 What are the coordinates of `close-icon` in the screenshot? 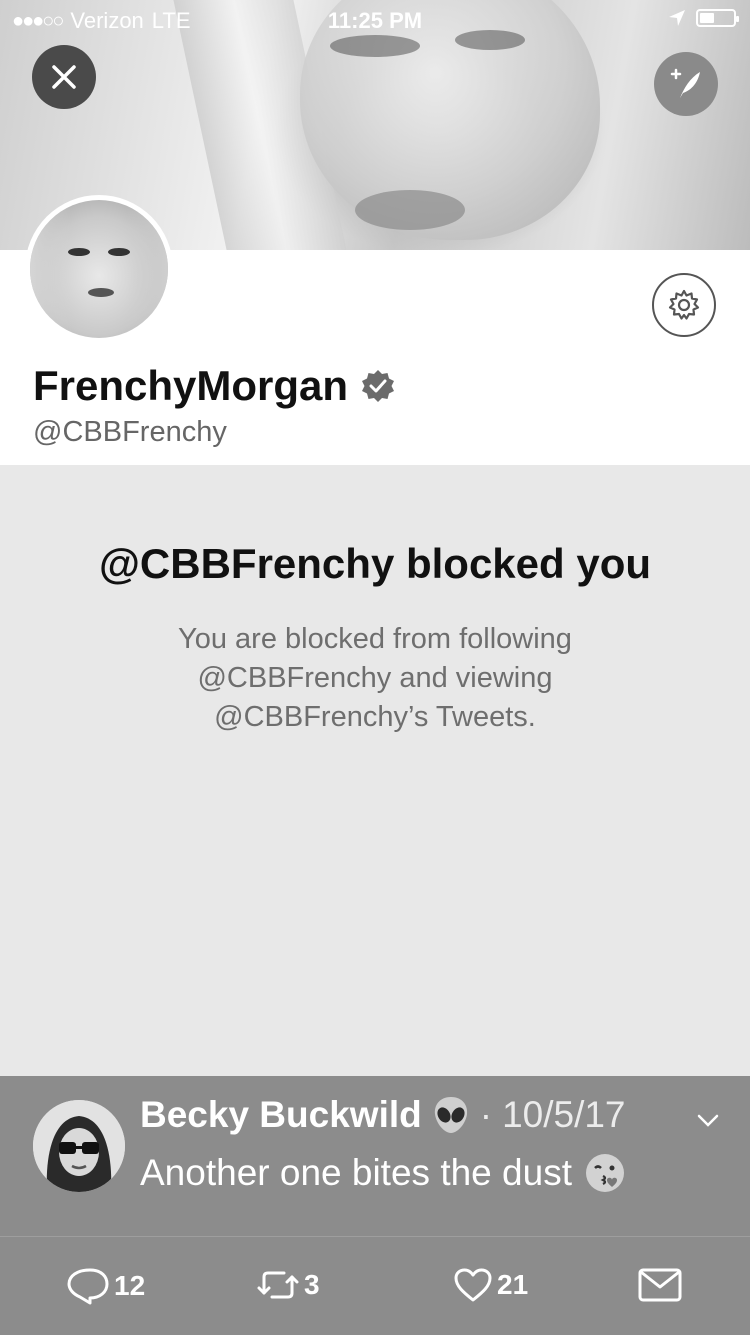 It's located at (64, 77).